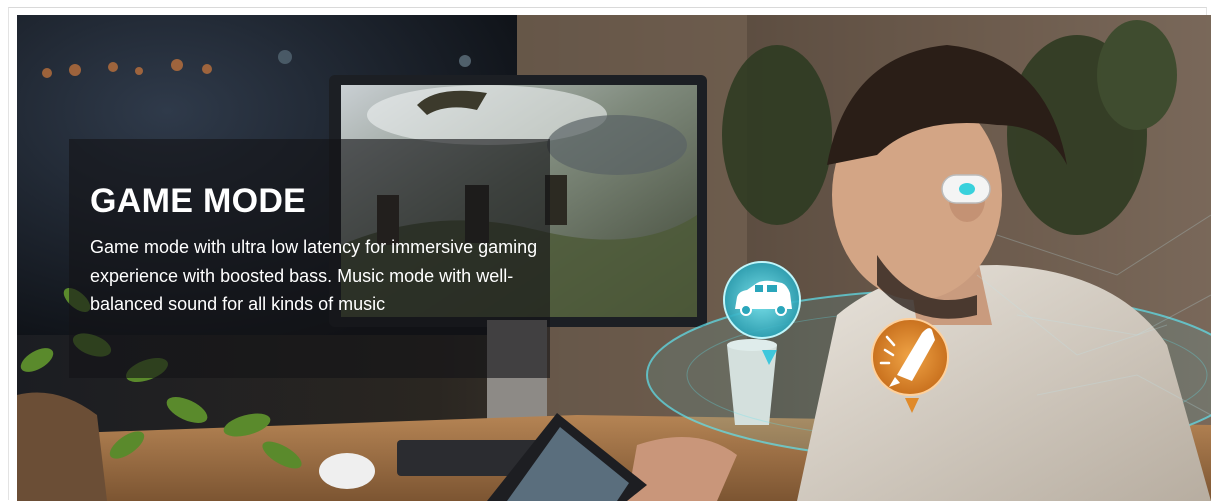 This screenshot has height=501, width=1215. Describe the element at coordinates (198, 201) in the screenshot. I see `banner-title: GAME MODE` at that location.